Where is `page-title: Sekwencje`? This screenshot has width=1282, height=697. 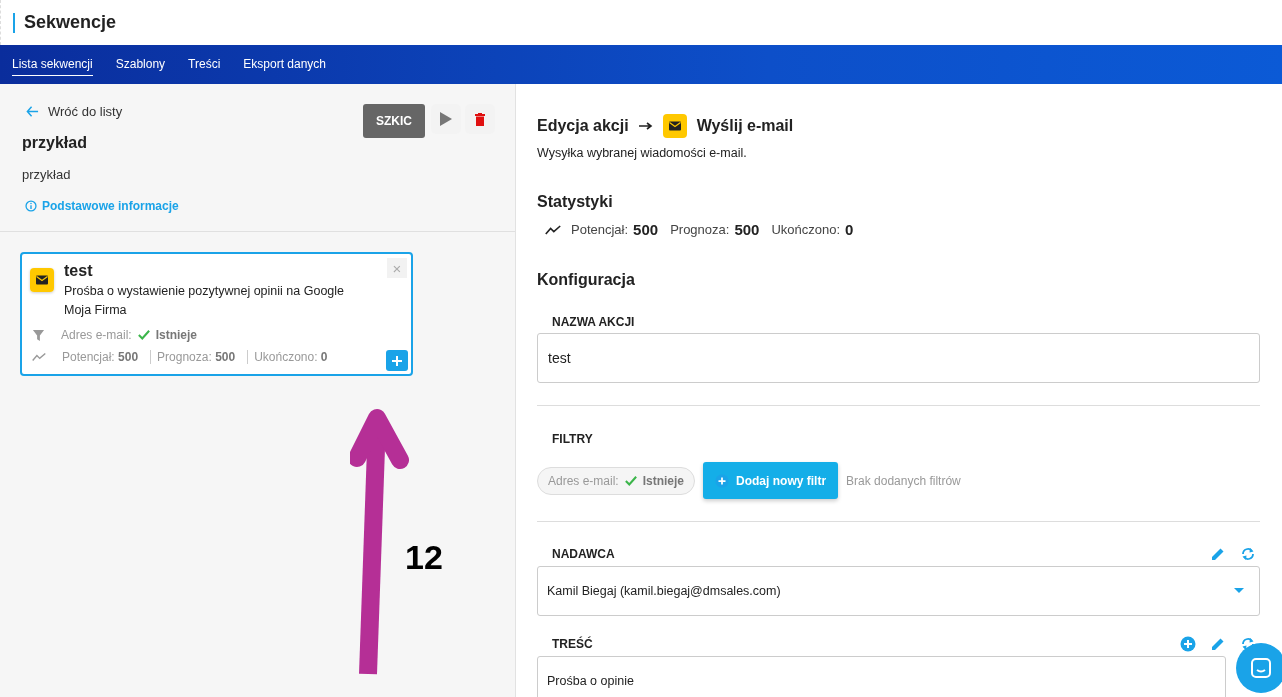
page-title: Sekwencje is located at coordinates (70, 22).